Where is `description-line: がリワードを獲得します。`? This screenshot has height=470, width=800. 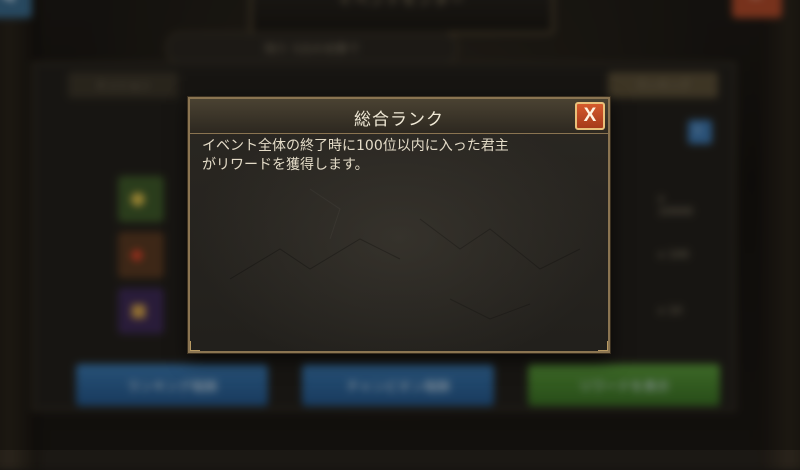
description-line: がリワードを獲得します。 is located at coordinates (285, 165).